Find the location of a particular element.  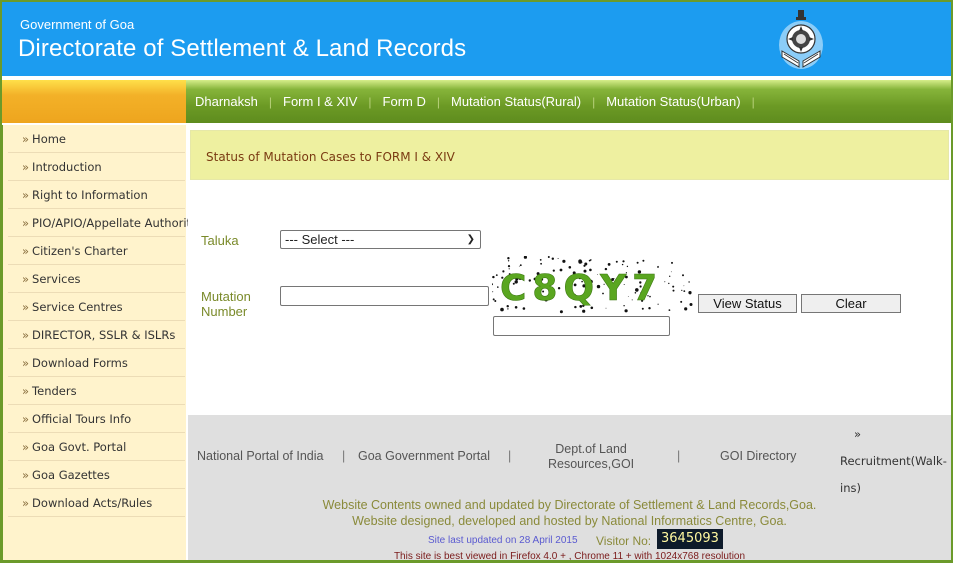

sidebar-item-goa-gazettes: » Goa Gazettes is located at coordinates (96, 475).